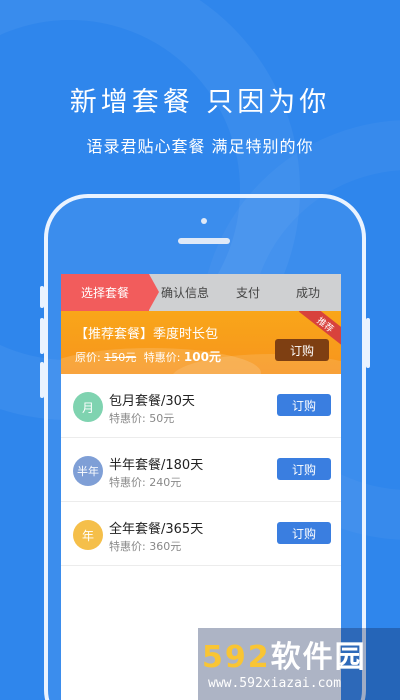  I want to click on plan-price: 特惠价: 50元, so click(142, 418).